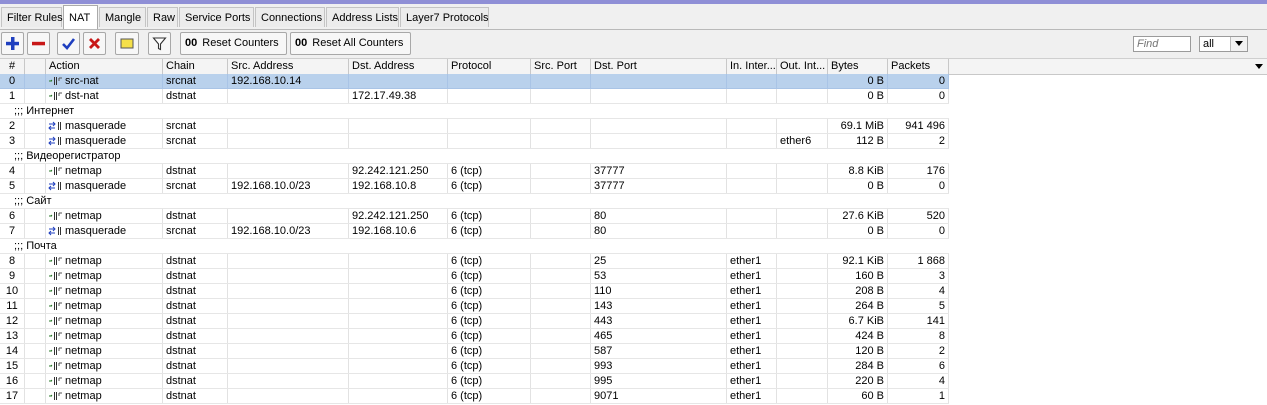 The image size is (1267, 405). Describe the element at coordinates (1223, 44) in the screenshot. I see `filter-select: all` at that location.